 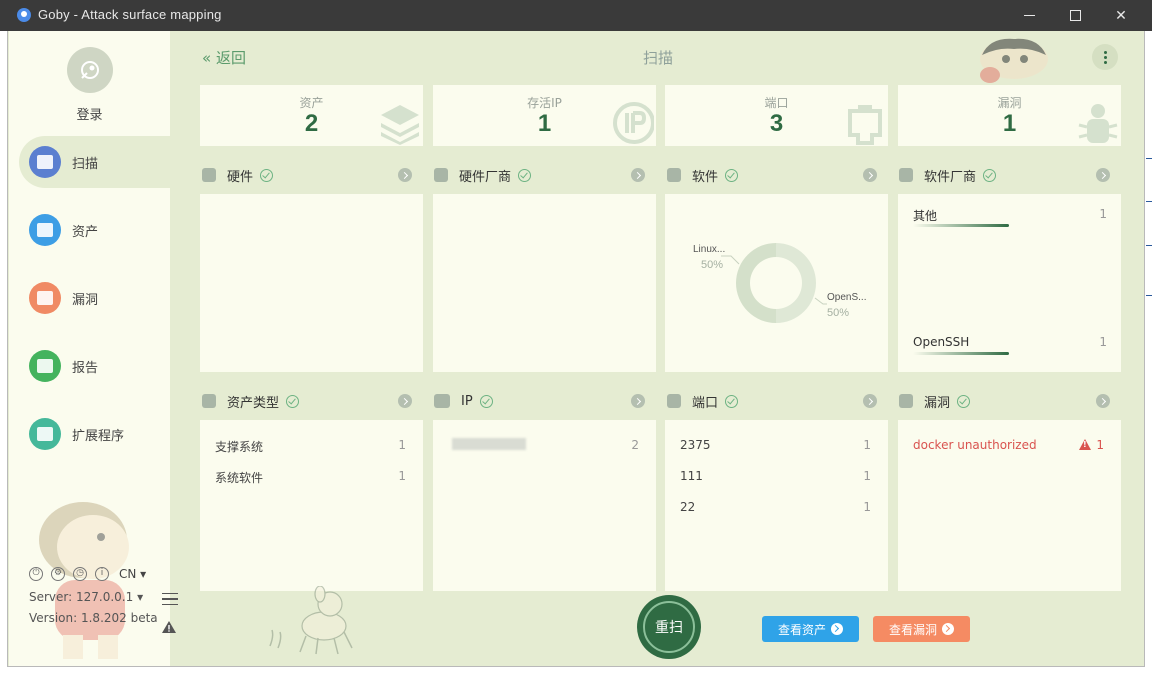 What do you see at coordinates (209, 401) in the screenshot?
I see `pie-icon` at bounding box center [209, 401].